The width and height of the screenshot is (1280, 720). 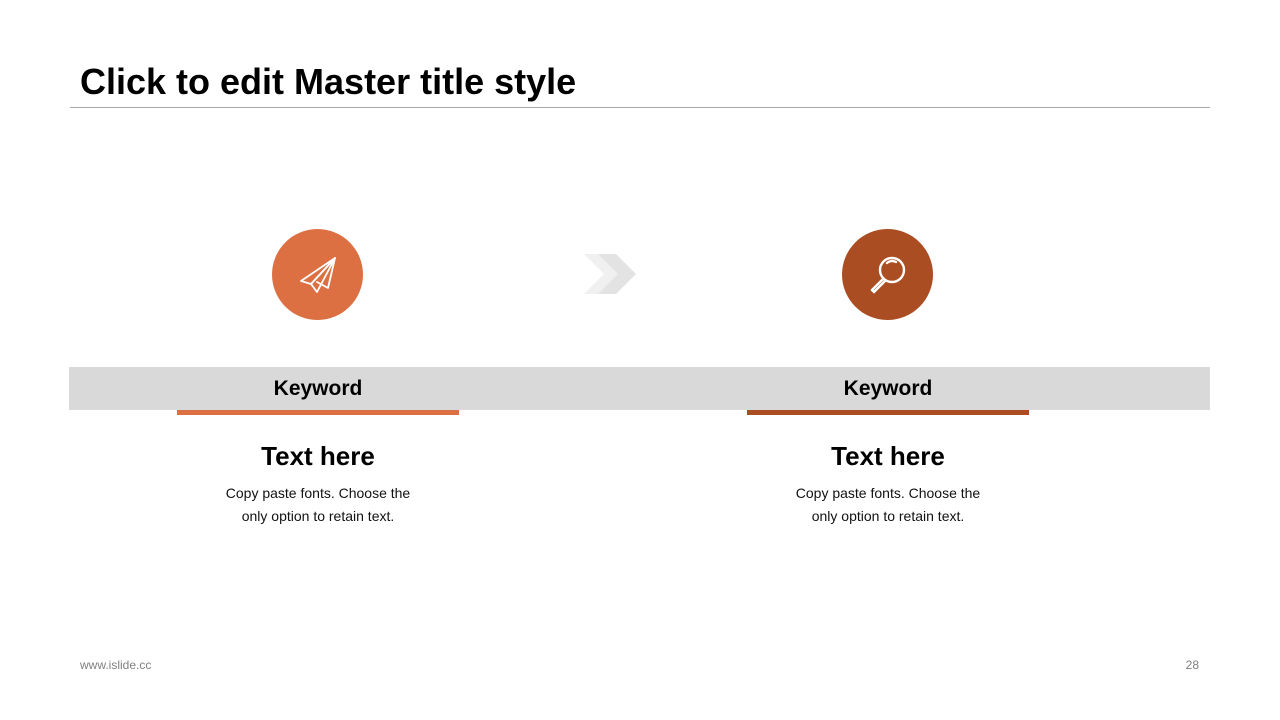 I want to click on magnifier-icon, so click(x=887, y=274).